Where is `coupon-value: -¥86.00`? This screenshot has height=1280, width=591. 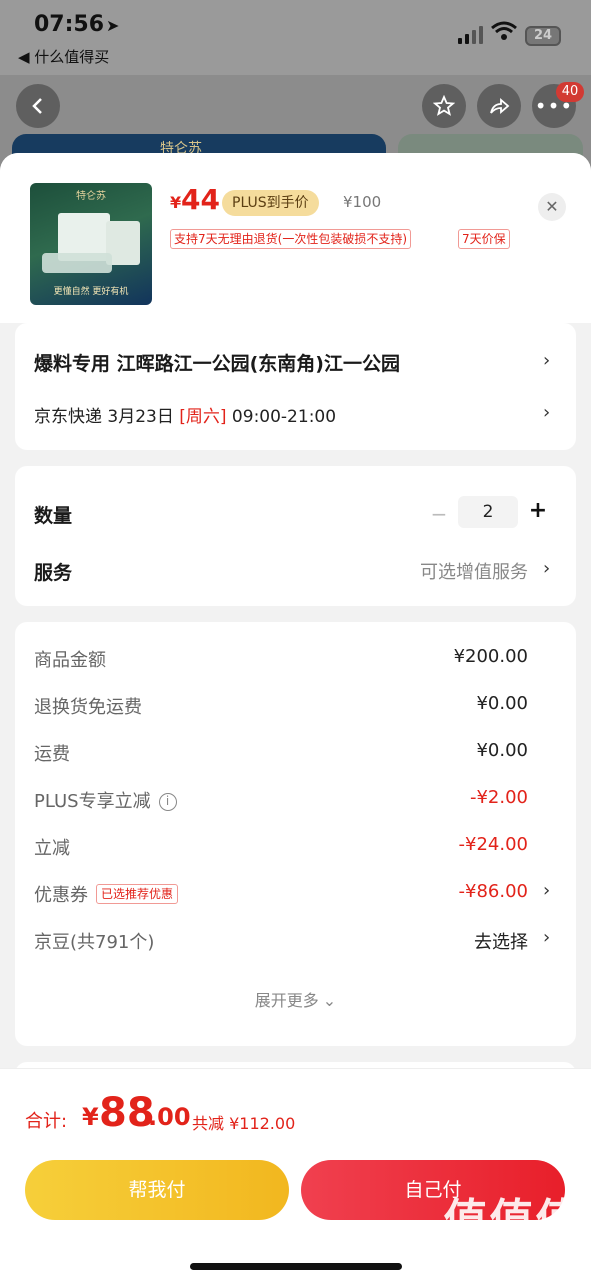
coupon-value: -¥86.00 is located at coordinates (493, 891).